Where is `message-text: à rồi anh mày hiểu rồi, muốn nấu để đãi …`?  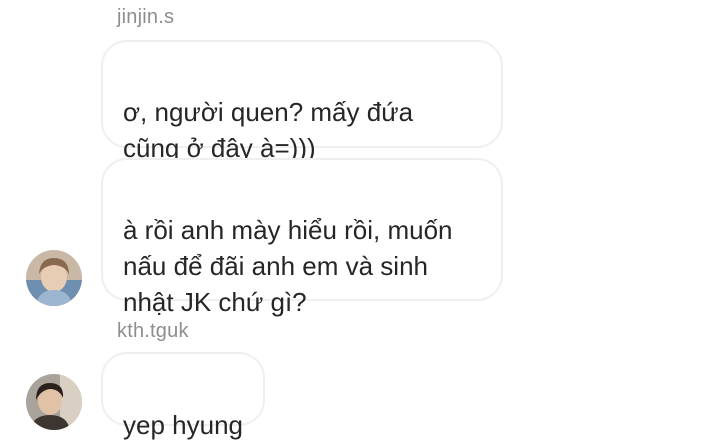
message-text: à rồi anh mày hiểu rồi, muốn nấu để đãi … is located at coordinates (288, 266).